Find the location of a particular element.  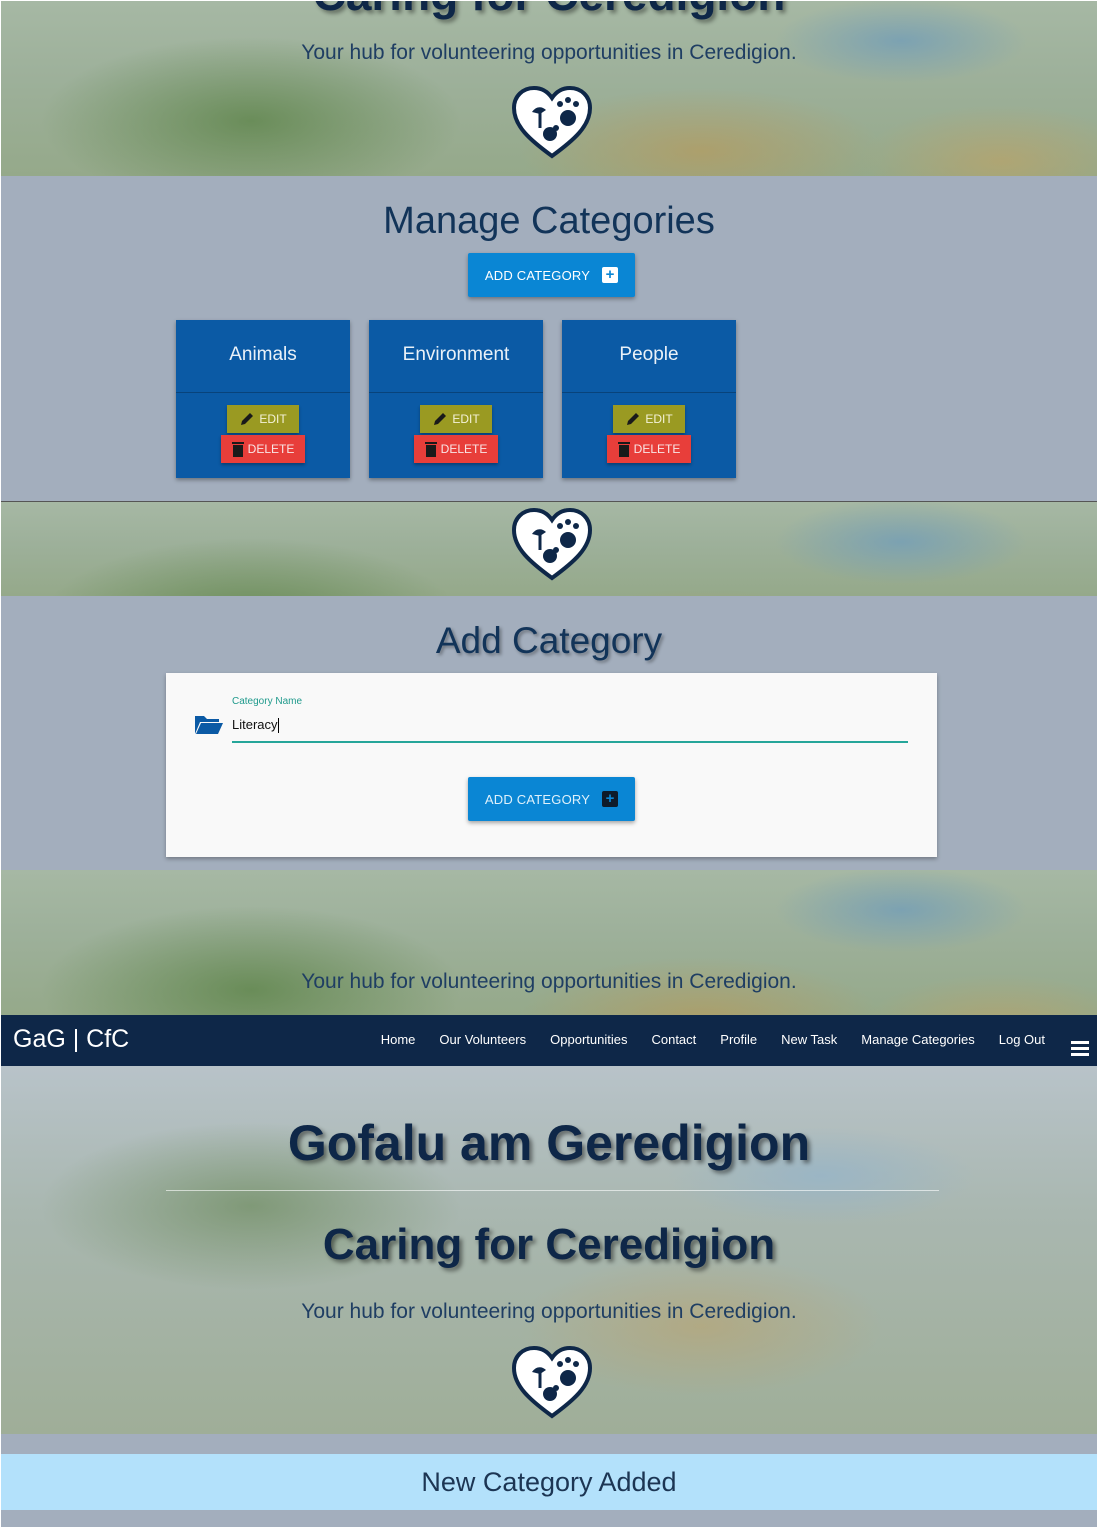

hamburger-menu-icon is located at coordinates (1080, 1050).